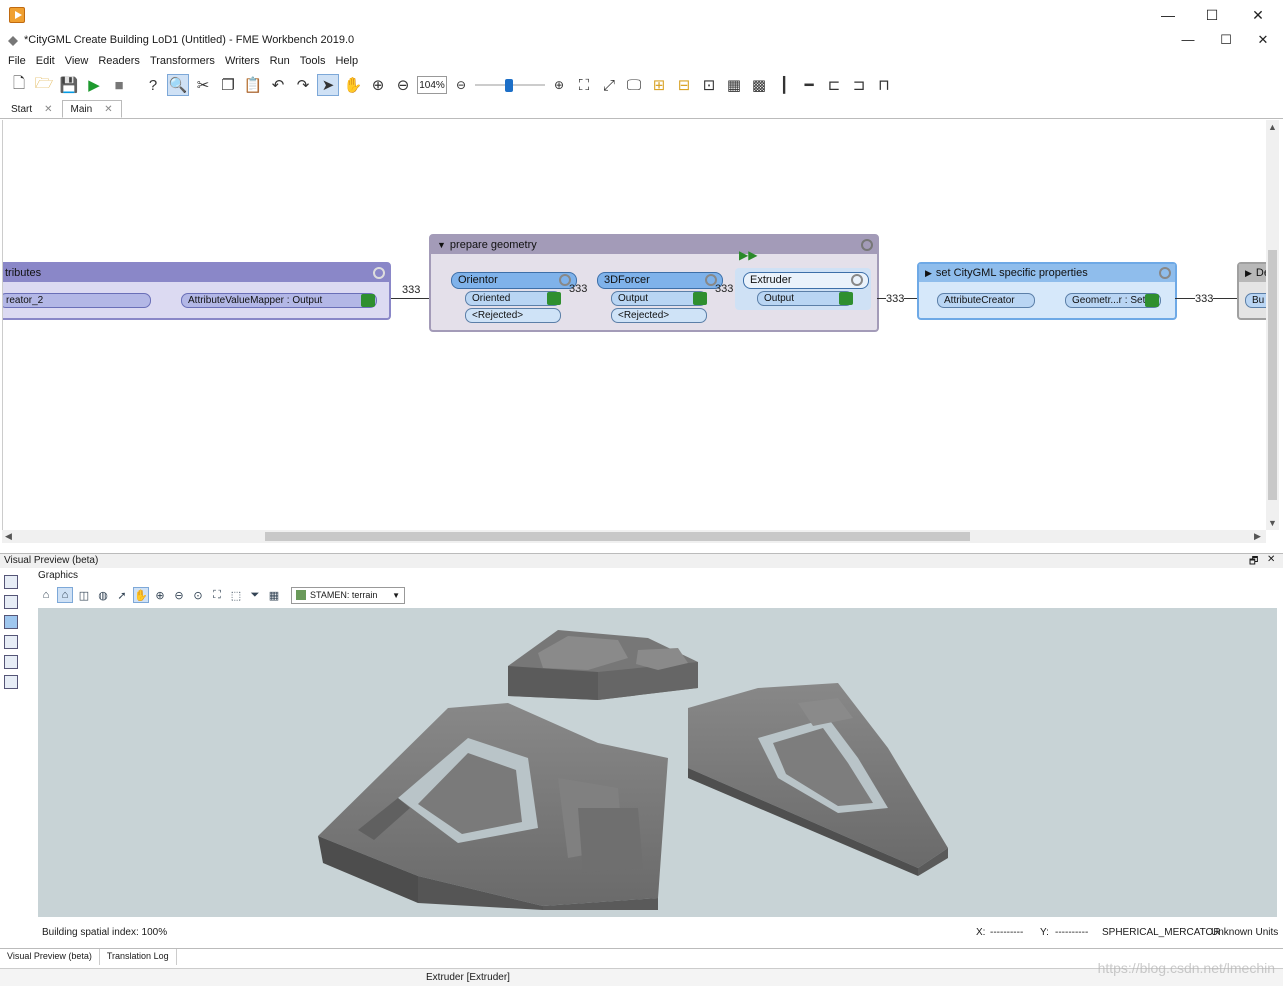 This screenshot has width=1283, height=986. What do you see at coordinates (986, 300) in the screenshot?
I see `attributecreator-node: AttributeCreator` at bounding box center [986, 300].